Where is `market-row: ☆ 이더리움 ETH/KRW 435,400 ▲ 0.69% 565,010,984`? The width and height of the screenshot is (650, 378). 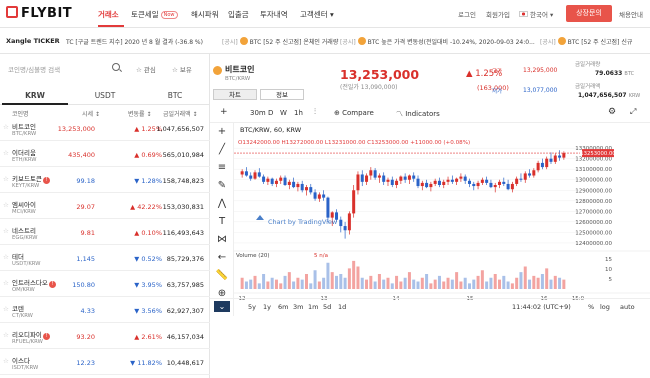 market-row: ☆ 이더리움 ETH/KRW 435,400 ▲ 0.69% 565,010,984 is located at coordinates (105, 155).